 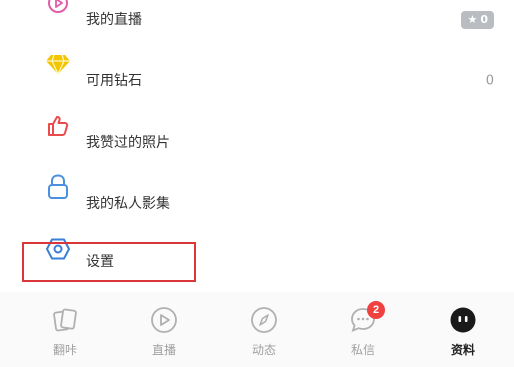 What do you see at coordinates (114, 20) in the screenshot?
I see `menu-label-live: 我的直播` at bounding box center [114, 20].